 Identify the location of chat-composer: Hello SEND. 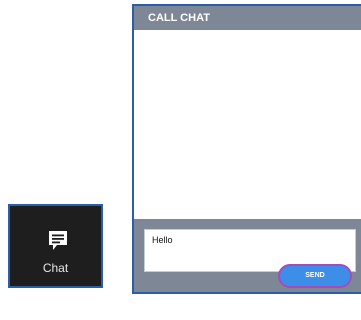
(247, 255).